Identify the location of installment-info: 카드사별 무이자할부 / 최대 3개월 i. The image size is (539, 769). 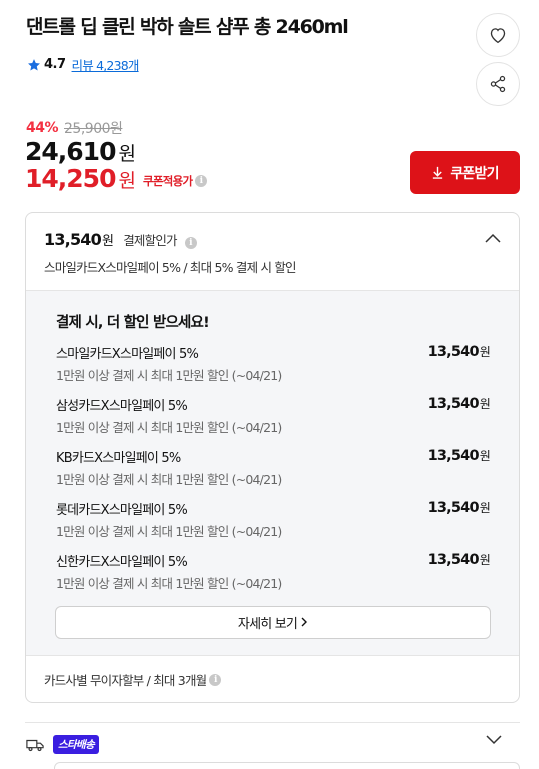
(133, 679).